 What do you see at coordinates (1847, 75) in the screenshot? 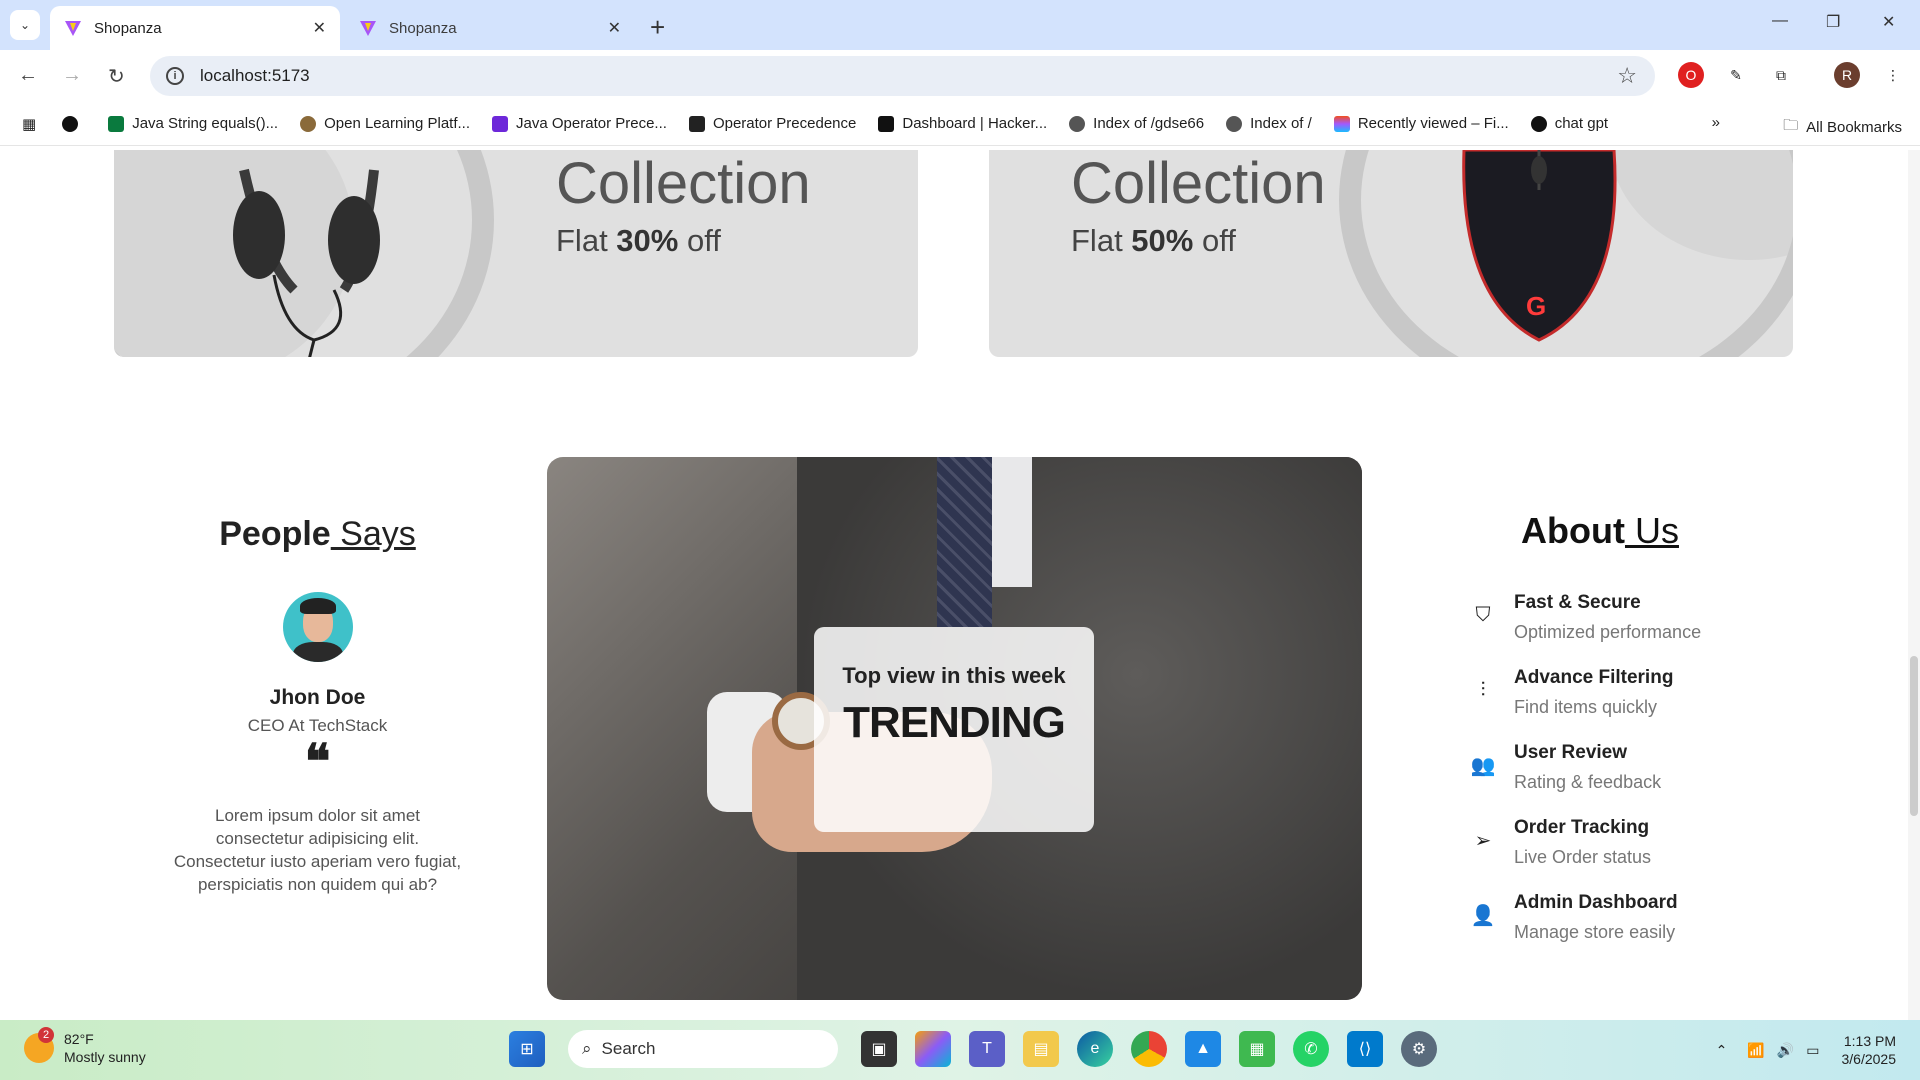
I see `profile-avatar: R` at bounding box center [1847, 75].